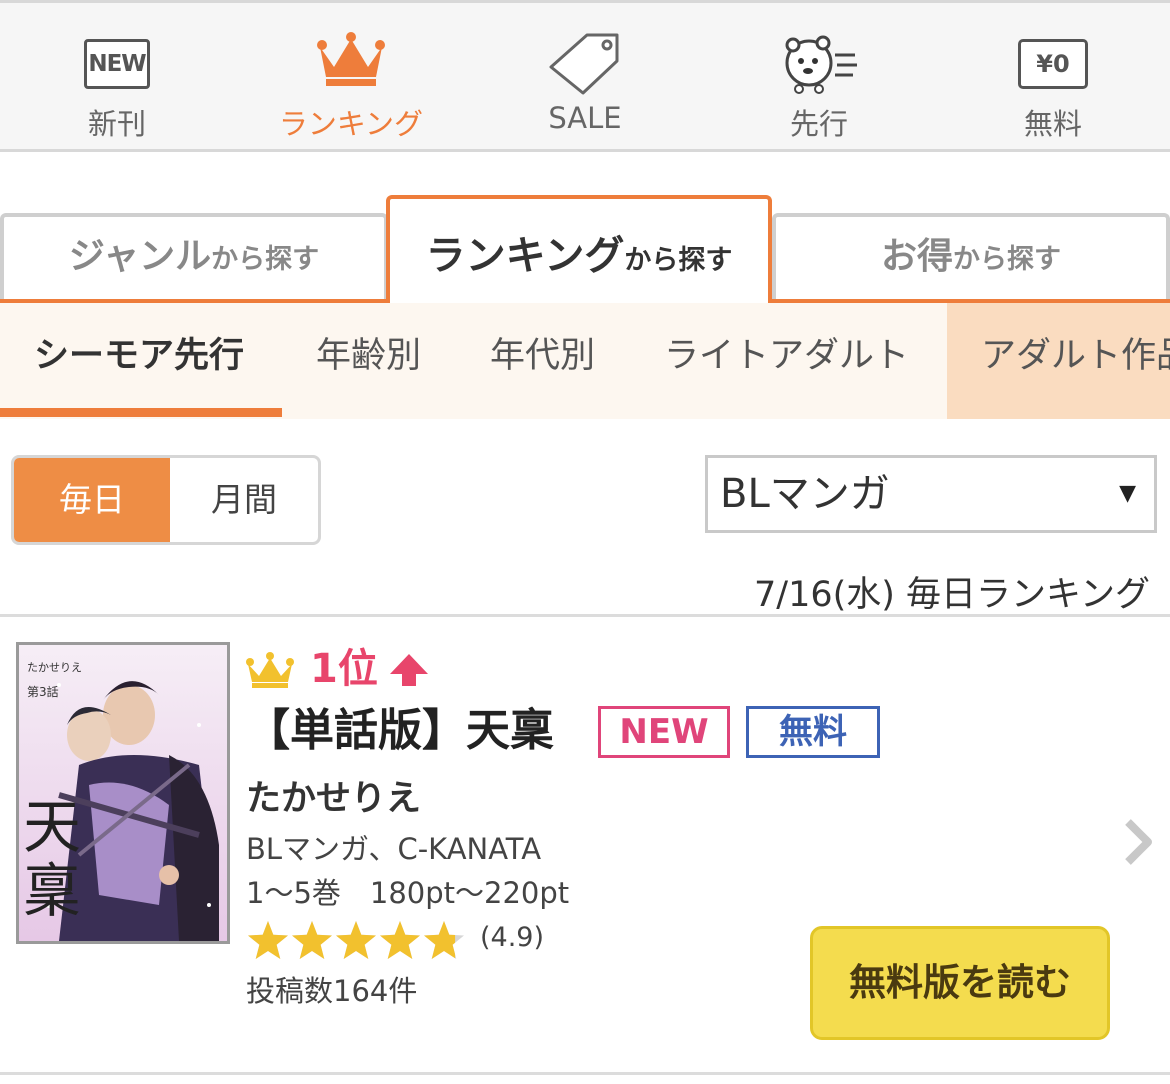 The width and height of the screenshot is (1170, 1084). I want to click on nav-new: NEW 新刊, so click(117, 76).